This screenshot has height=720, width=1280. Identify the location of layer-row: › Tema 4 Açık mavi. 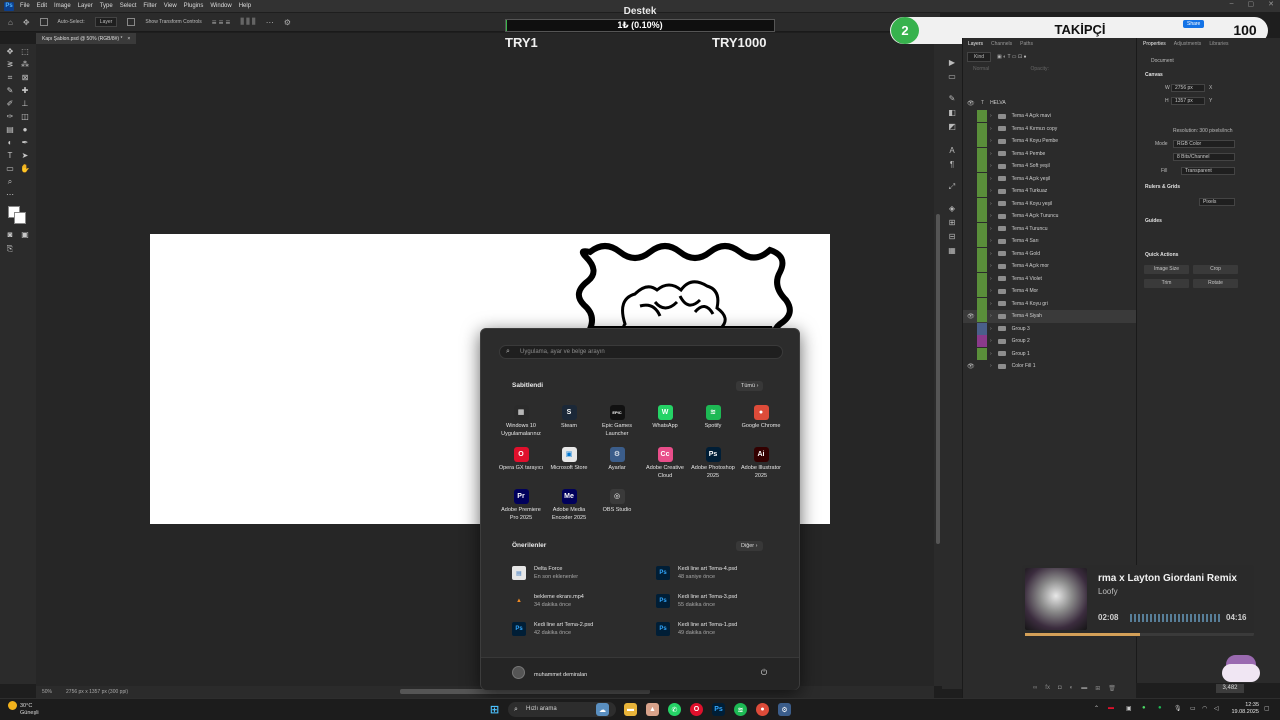
(1050, 116).